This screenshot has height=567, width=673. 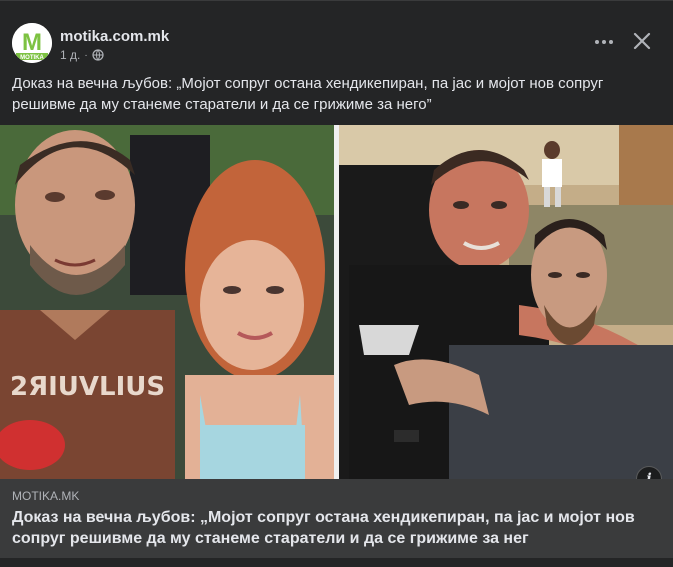 I want to click on logo-letter: M, so click(x=32, y=42).